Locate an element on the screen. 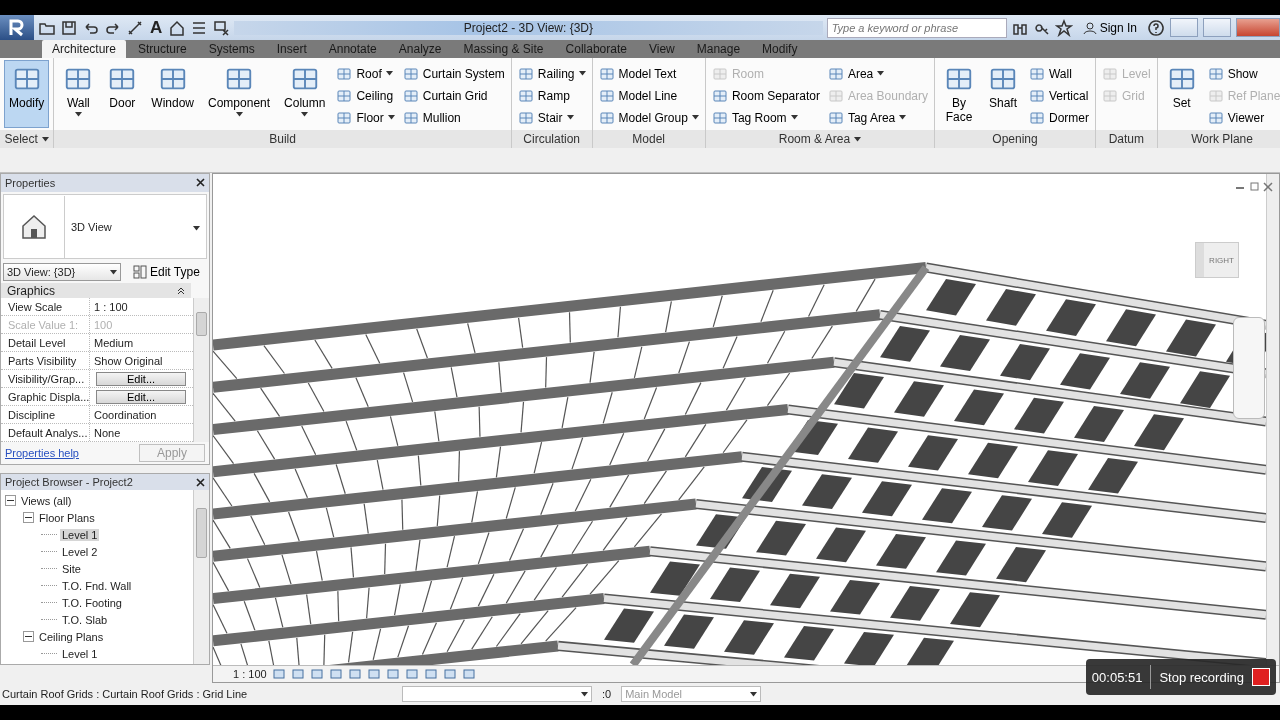 The height and width of the screenshot is (720, 1280). tree-item: T.O. Fnd. Wall is located at coordinates (97, 585).